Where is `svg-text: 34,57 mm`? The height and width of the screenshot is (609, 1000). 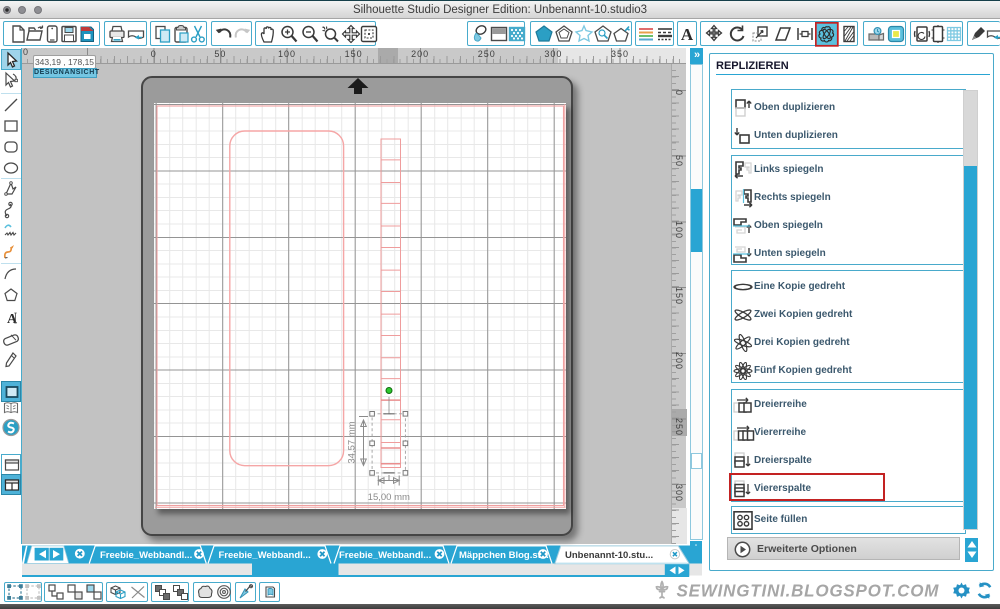 svg-text: 34,57 mm is located at coordinates (351, 442).